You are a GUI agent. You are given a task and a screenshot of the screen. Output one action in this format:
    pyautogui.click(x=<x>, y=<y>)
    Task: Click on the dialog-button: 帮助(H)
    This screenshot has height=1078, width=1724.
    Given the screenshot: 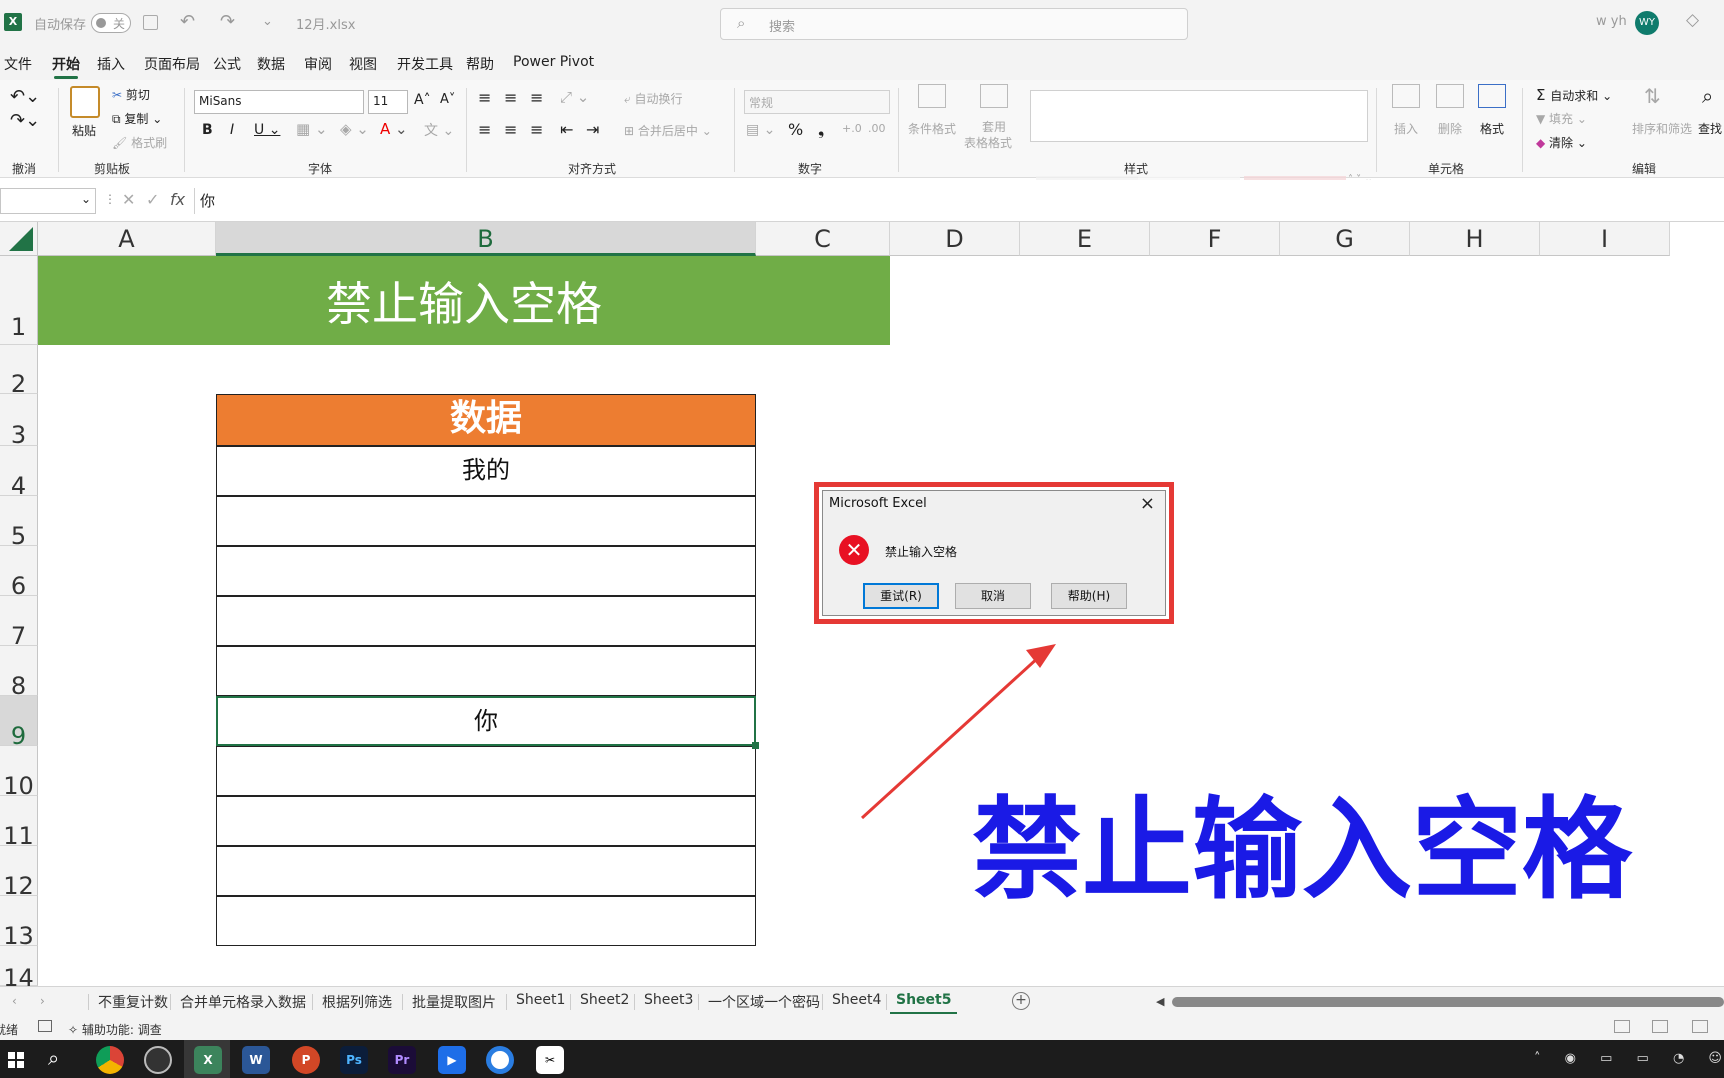 What is the action you would take?
    pyautogui.click(x=1089, y=596)
    